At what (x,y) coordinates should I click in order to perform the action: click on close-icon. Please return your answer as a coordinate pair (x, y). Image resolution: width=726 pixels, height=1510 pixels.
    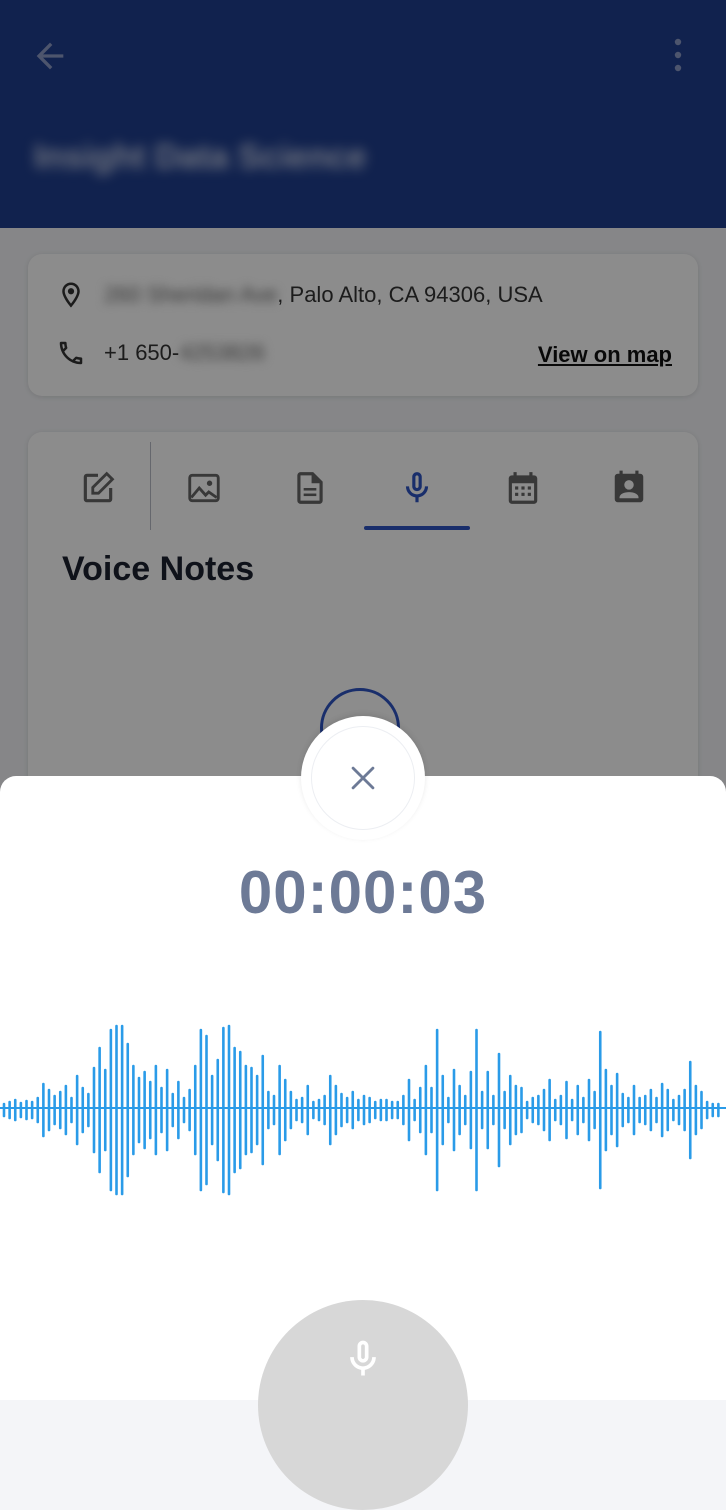
    Looking at the image, I should click on (363, 778).